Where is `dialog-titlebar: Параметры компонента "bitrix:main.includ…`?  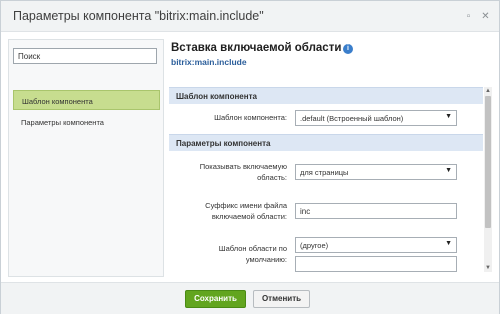
dialog-titlebar: Параметры компонента "bitrix:main.includ… is located at coordinates (250, 16).